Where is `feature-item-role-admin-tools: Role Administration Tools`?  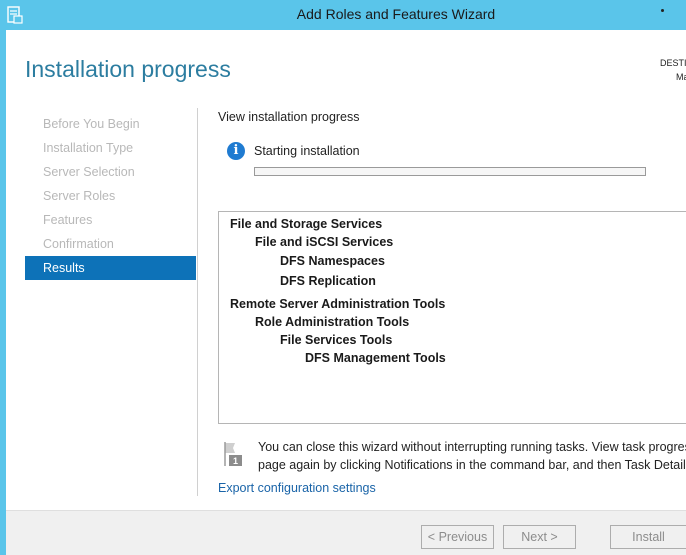
feature-item-role-admin-tools: Role Administration Tools is located at coordinates (332, 322).